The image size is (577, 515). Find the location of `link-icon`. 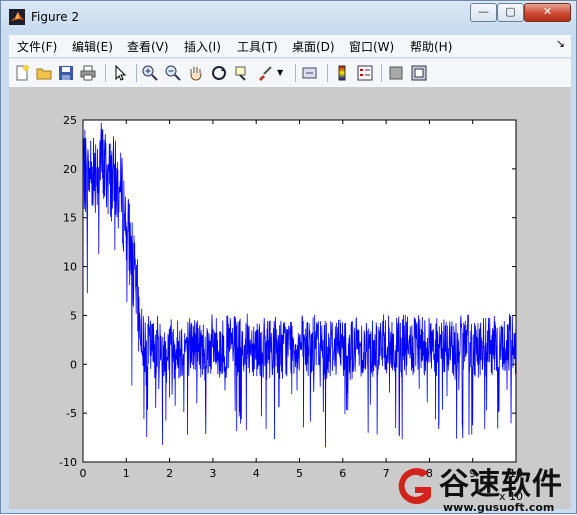

link-icon is located at coordinates (310, 73).